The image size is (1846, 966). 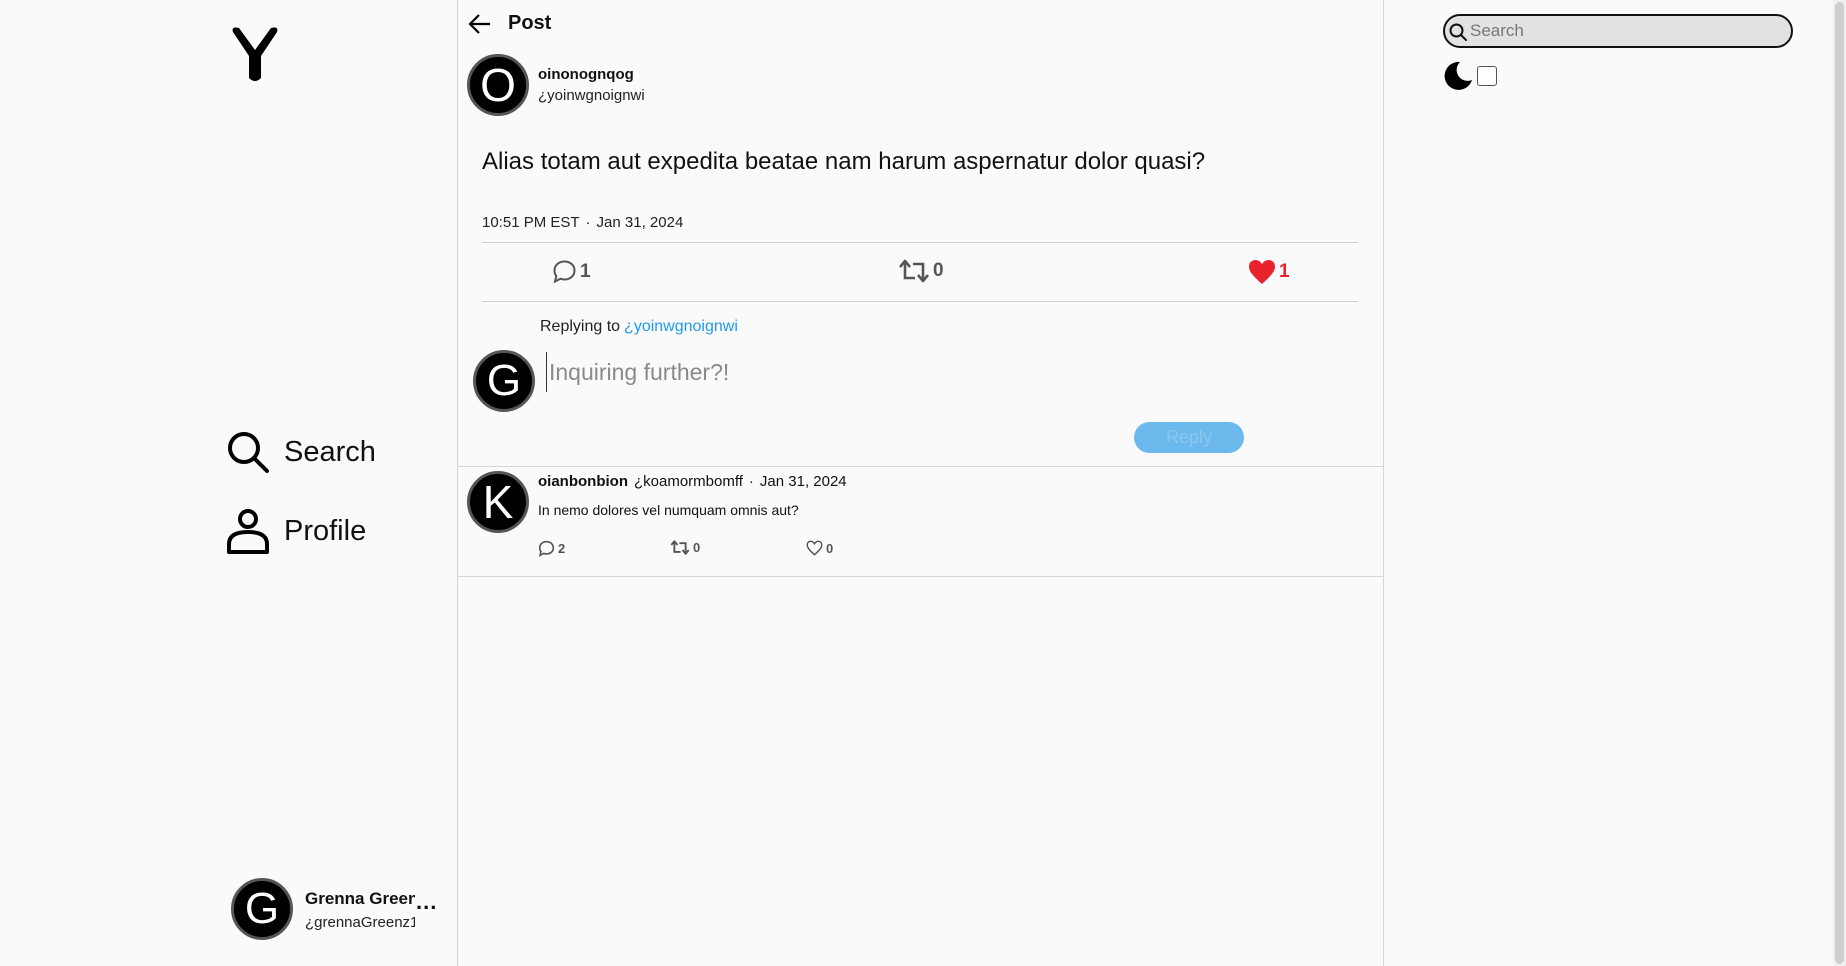 What do you see at coordinates (814, 548) in the screenshot?
I see `heart-icon` at bounding box center [814, 548].